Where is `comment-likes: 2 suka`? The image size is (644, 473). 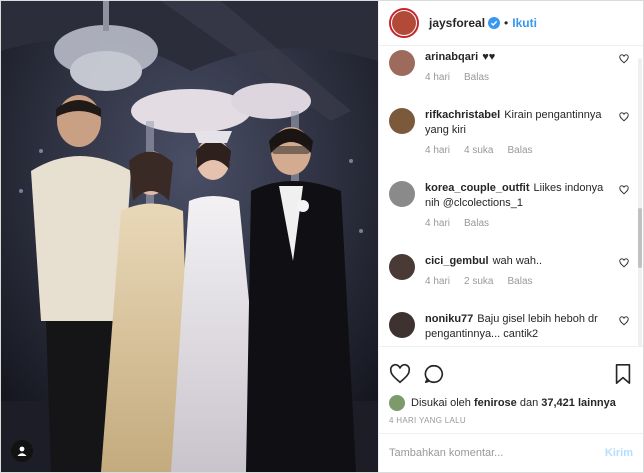 comment-likes: 2 suka is located at coordinates (478, 281).